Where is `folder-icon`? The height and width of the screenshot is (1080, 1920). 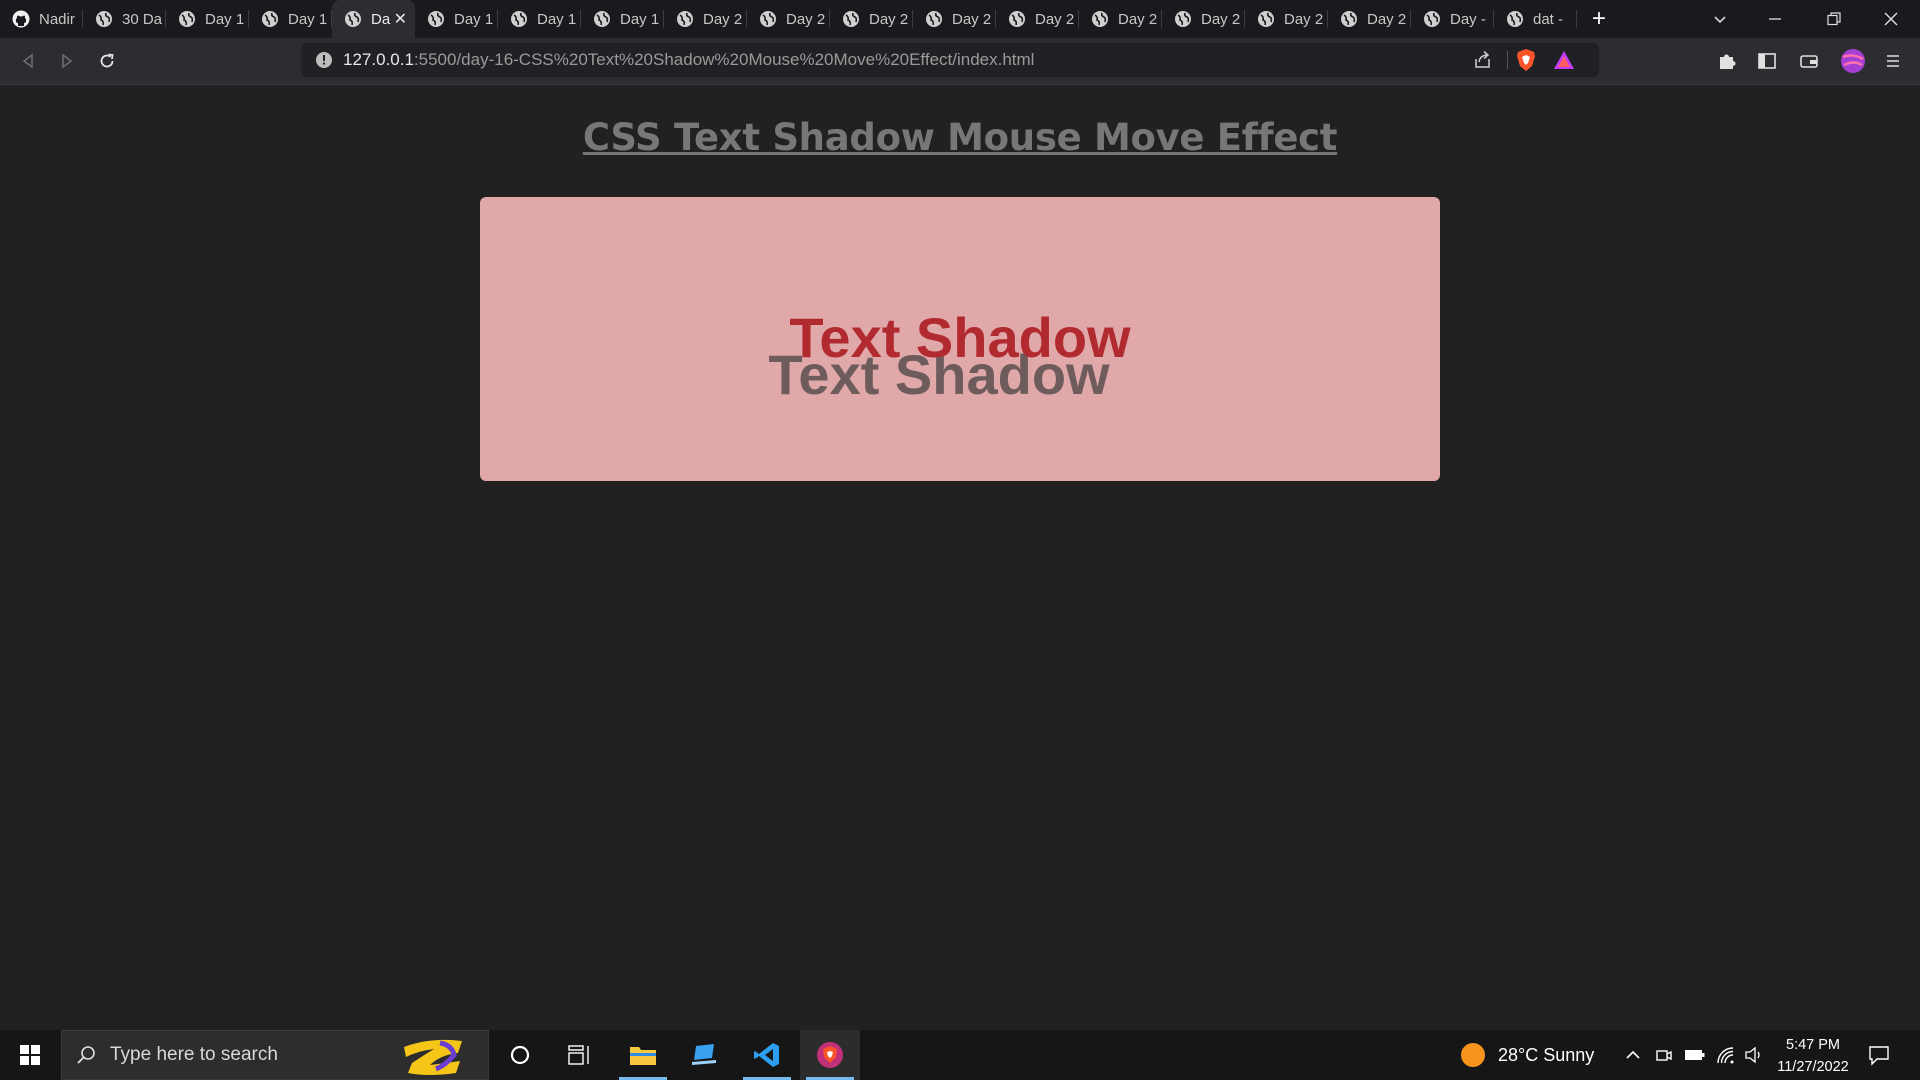
folder-icon is located at coordinates (643, 1056).